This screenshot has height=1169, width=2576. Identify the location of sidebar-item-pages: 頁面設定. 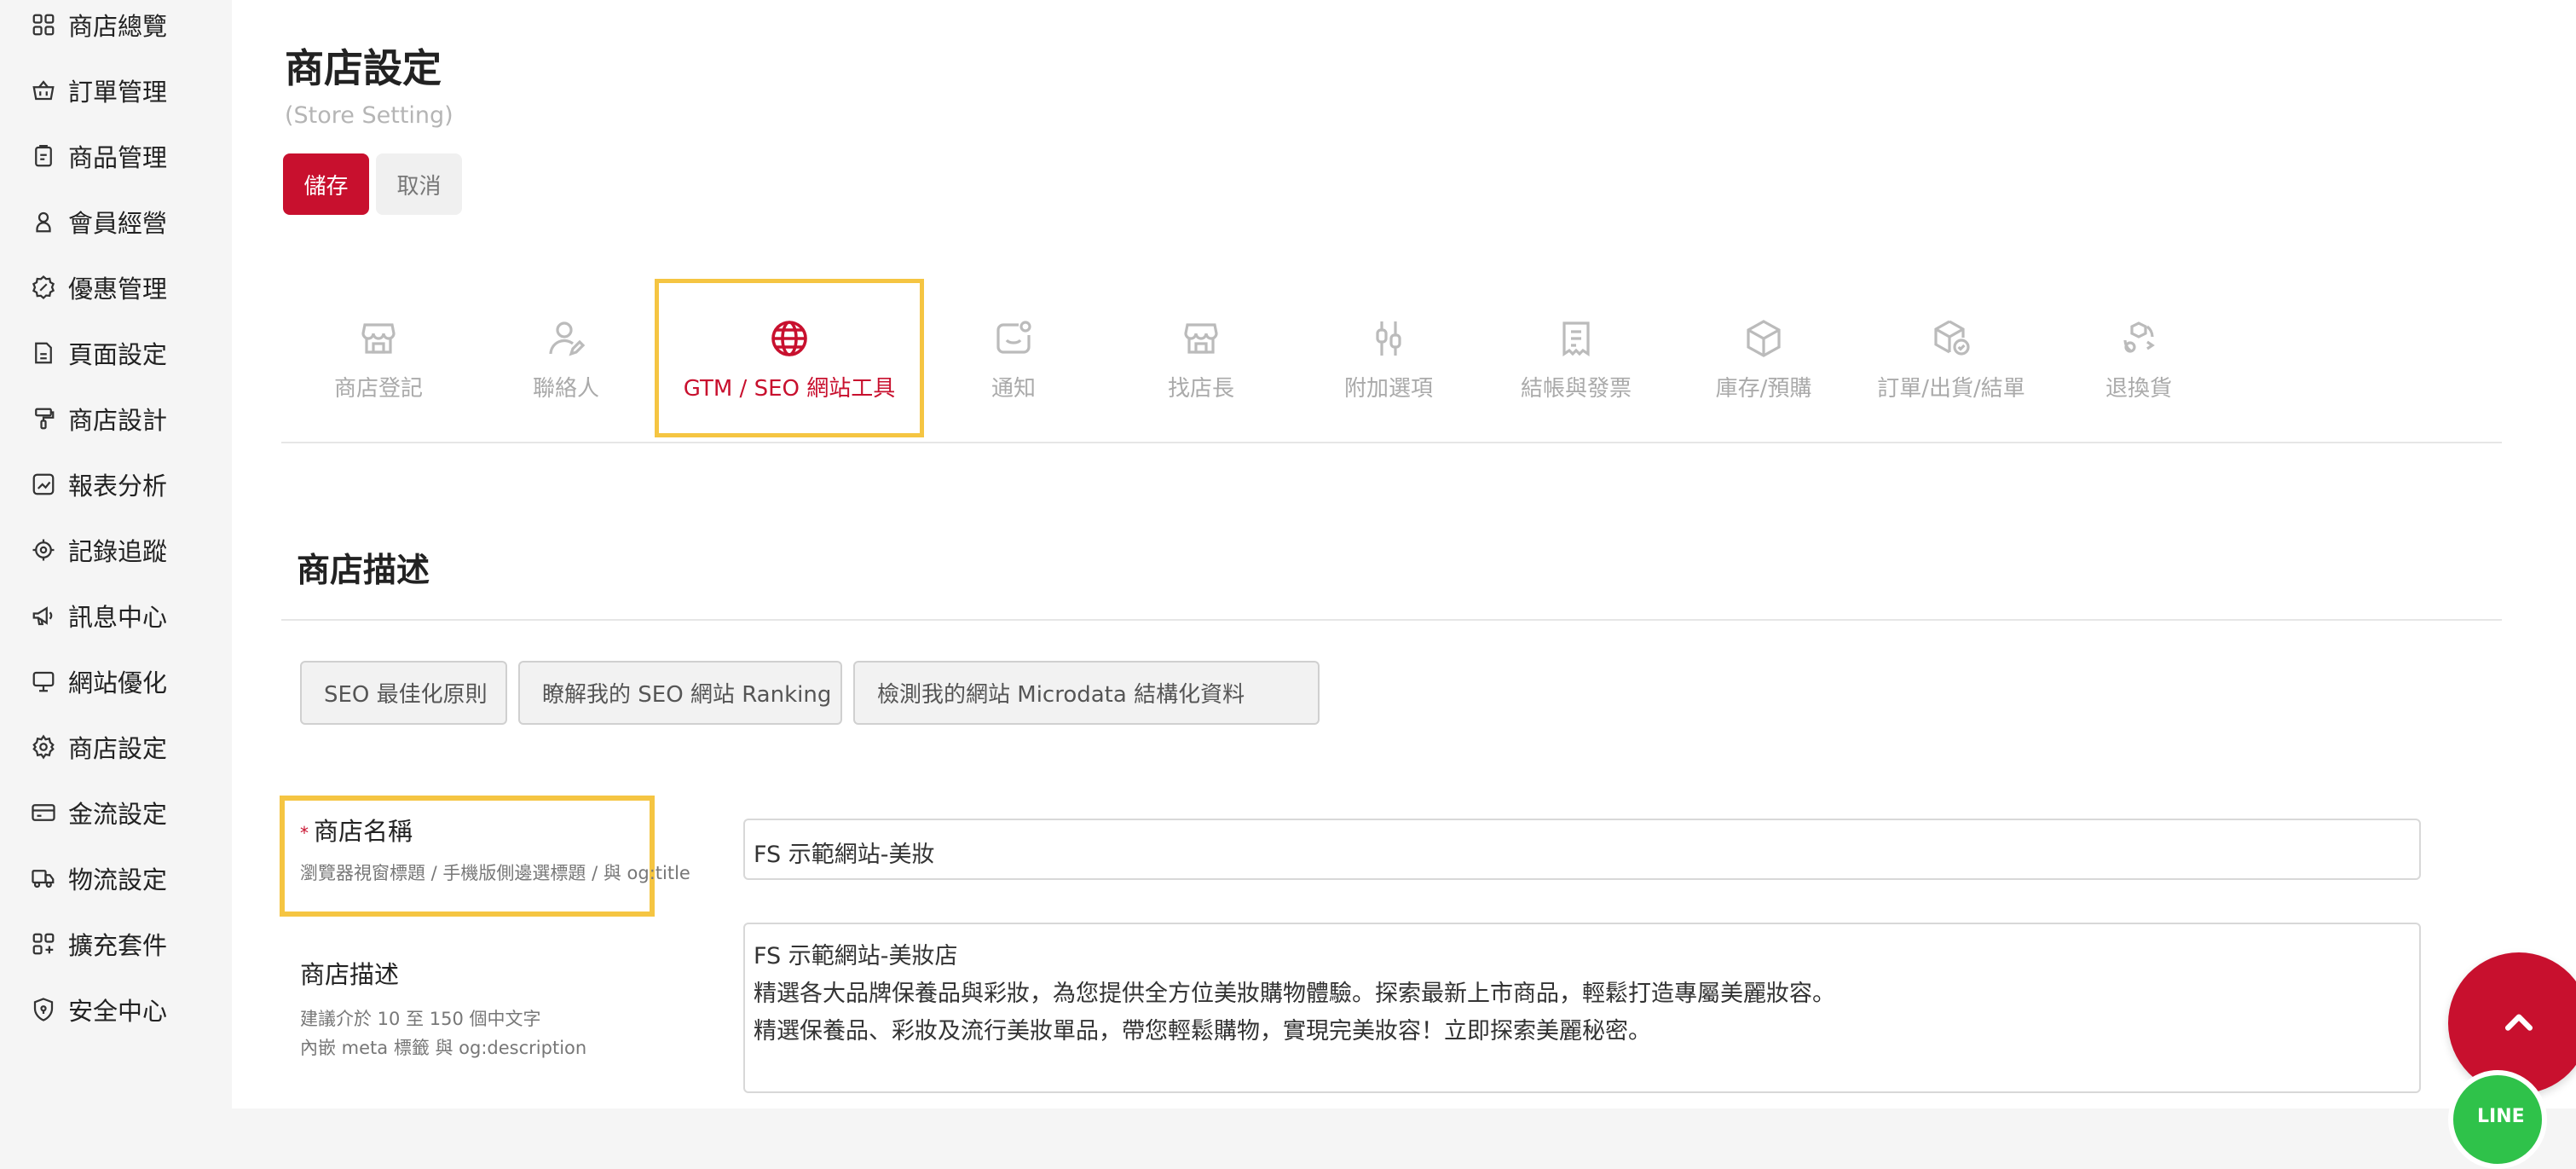
(99, 353).